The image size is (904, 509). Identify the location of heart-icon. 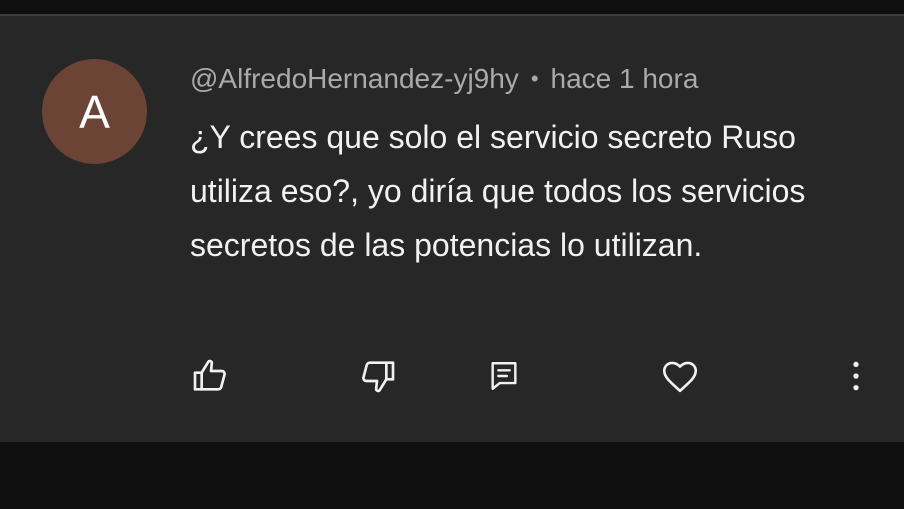
(680, 377).